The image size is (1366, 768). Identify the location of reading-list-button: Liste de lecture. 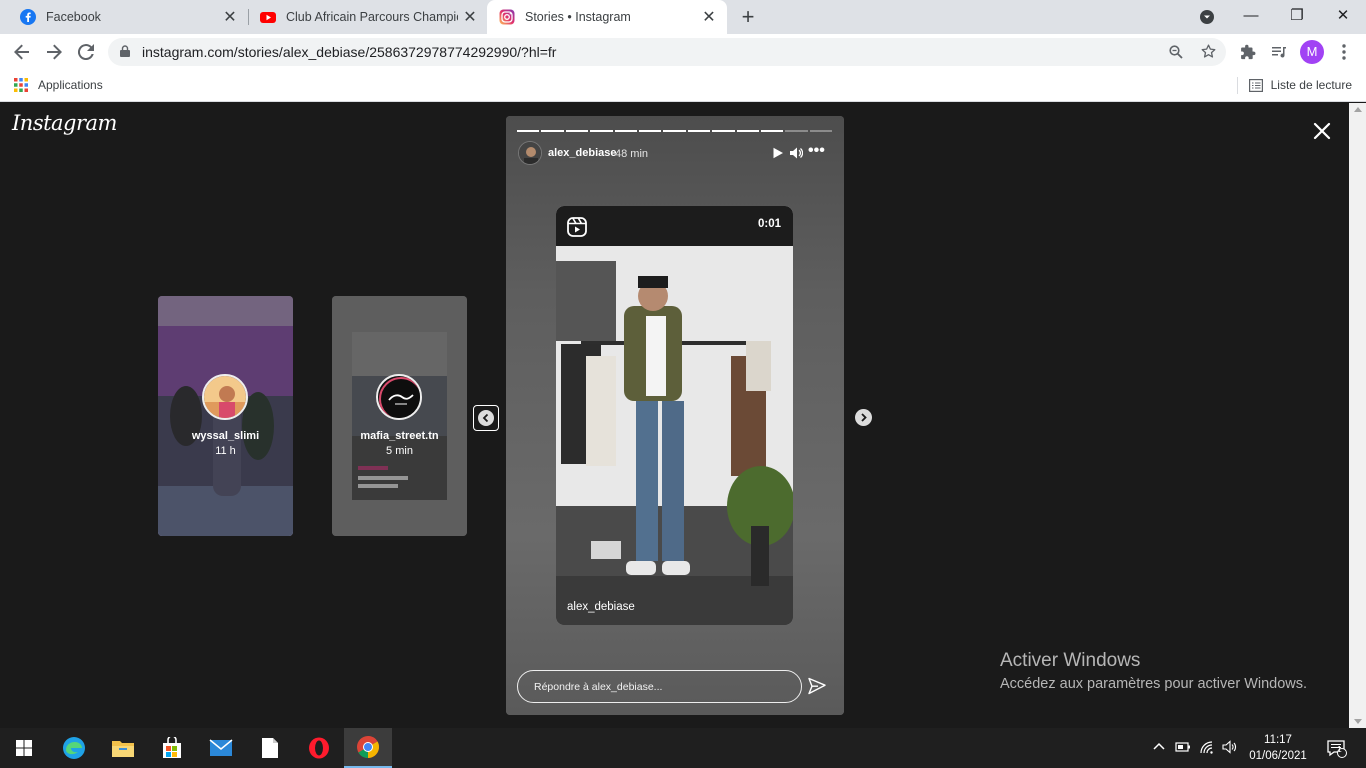
(1300, 85).